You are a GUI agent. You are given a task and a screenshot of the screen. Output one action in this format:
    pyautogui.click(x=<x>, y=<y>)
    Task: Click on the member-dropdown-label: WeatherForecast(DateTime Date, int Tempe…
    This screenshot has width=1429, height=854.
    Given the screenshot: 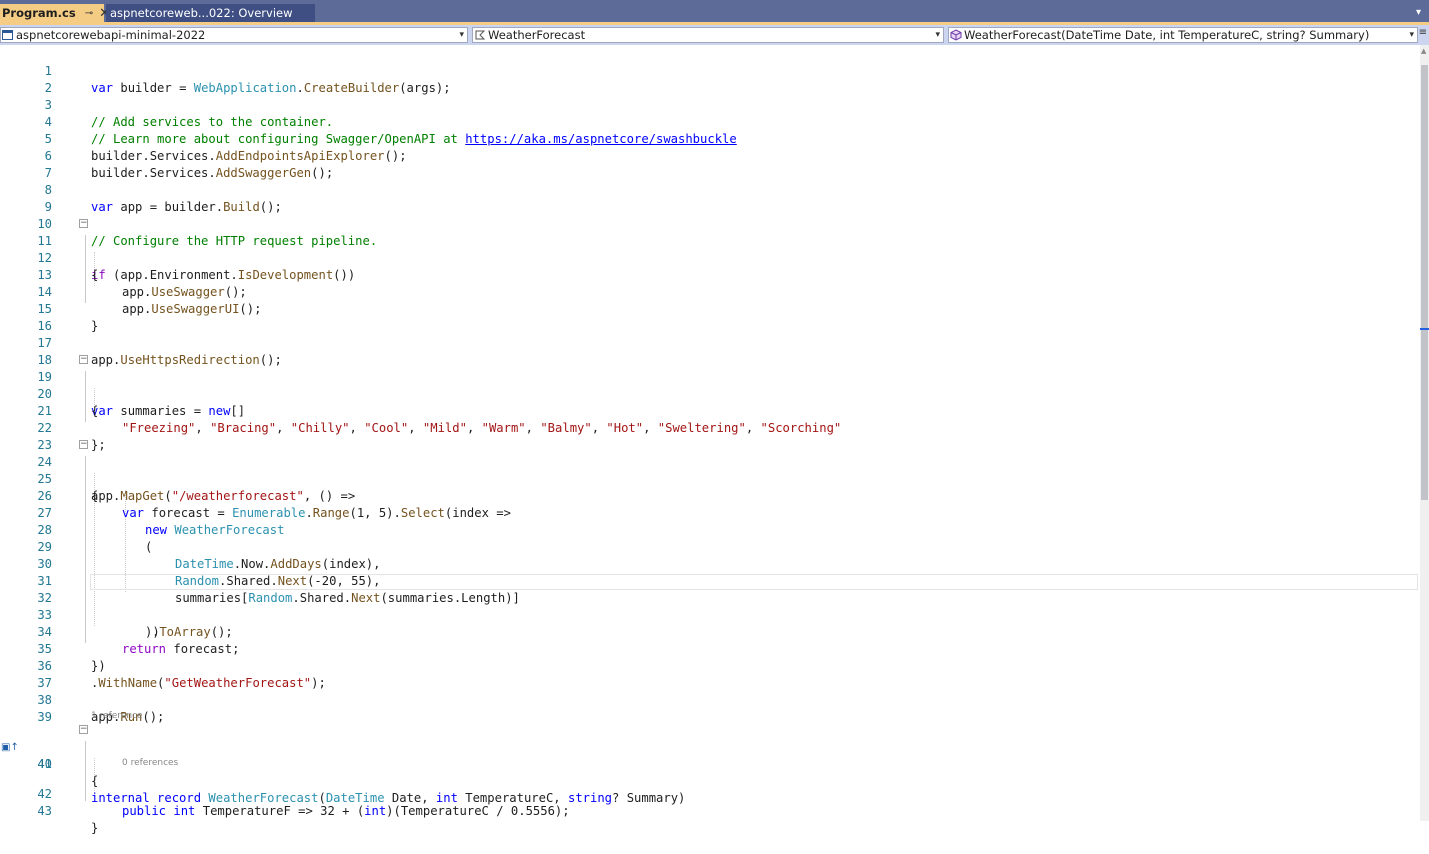 What is the action you would take?
    pyautogui.click(x=1167, y=35)
    